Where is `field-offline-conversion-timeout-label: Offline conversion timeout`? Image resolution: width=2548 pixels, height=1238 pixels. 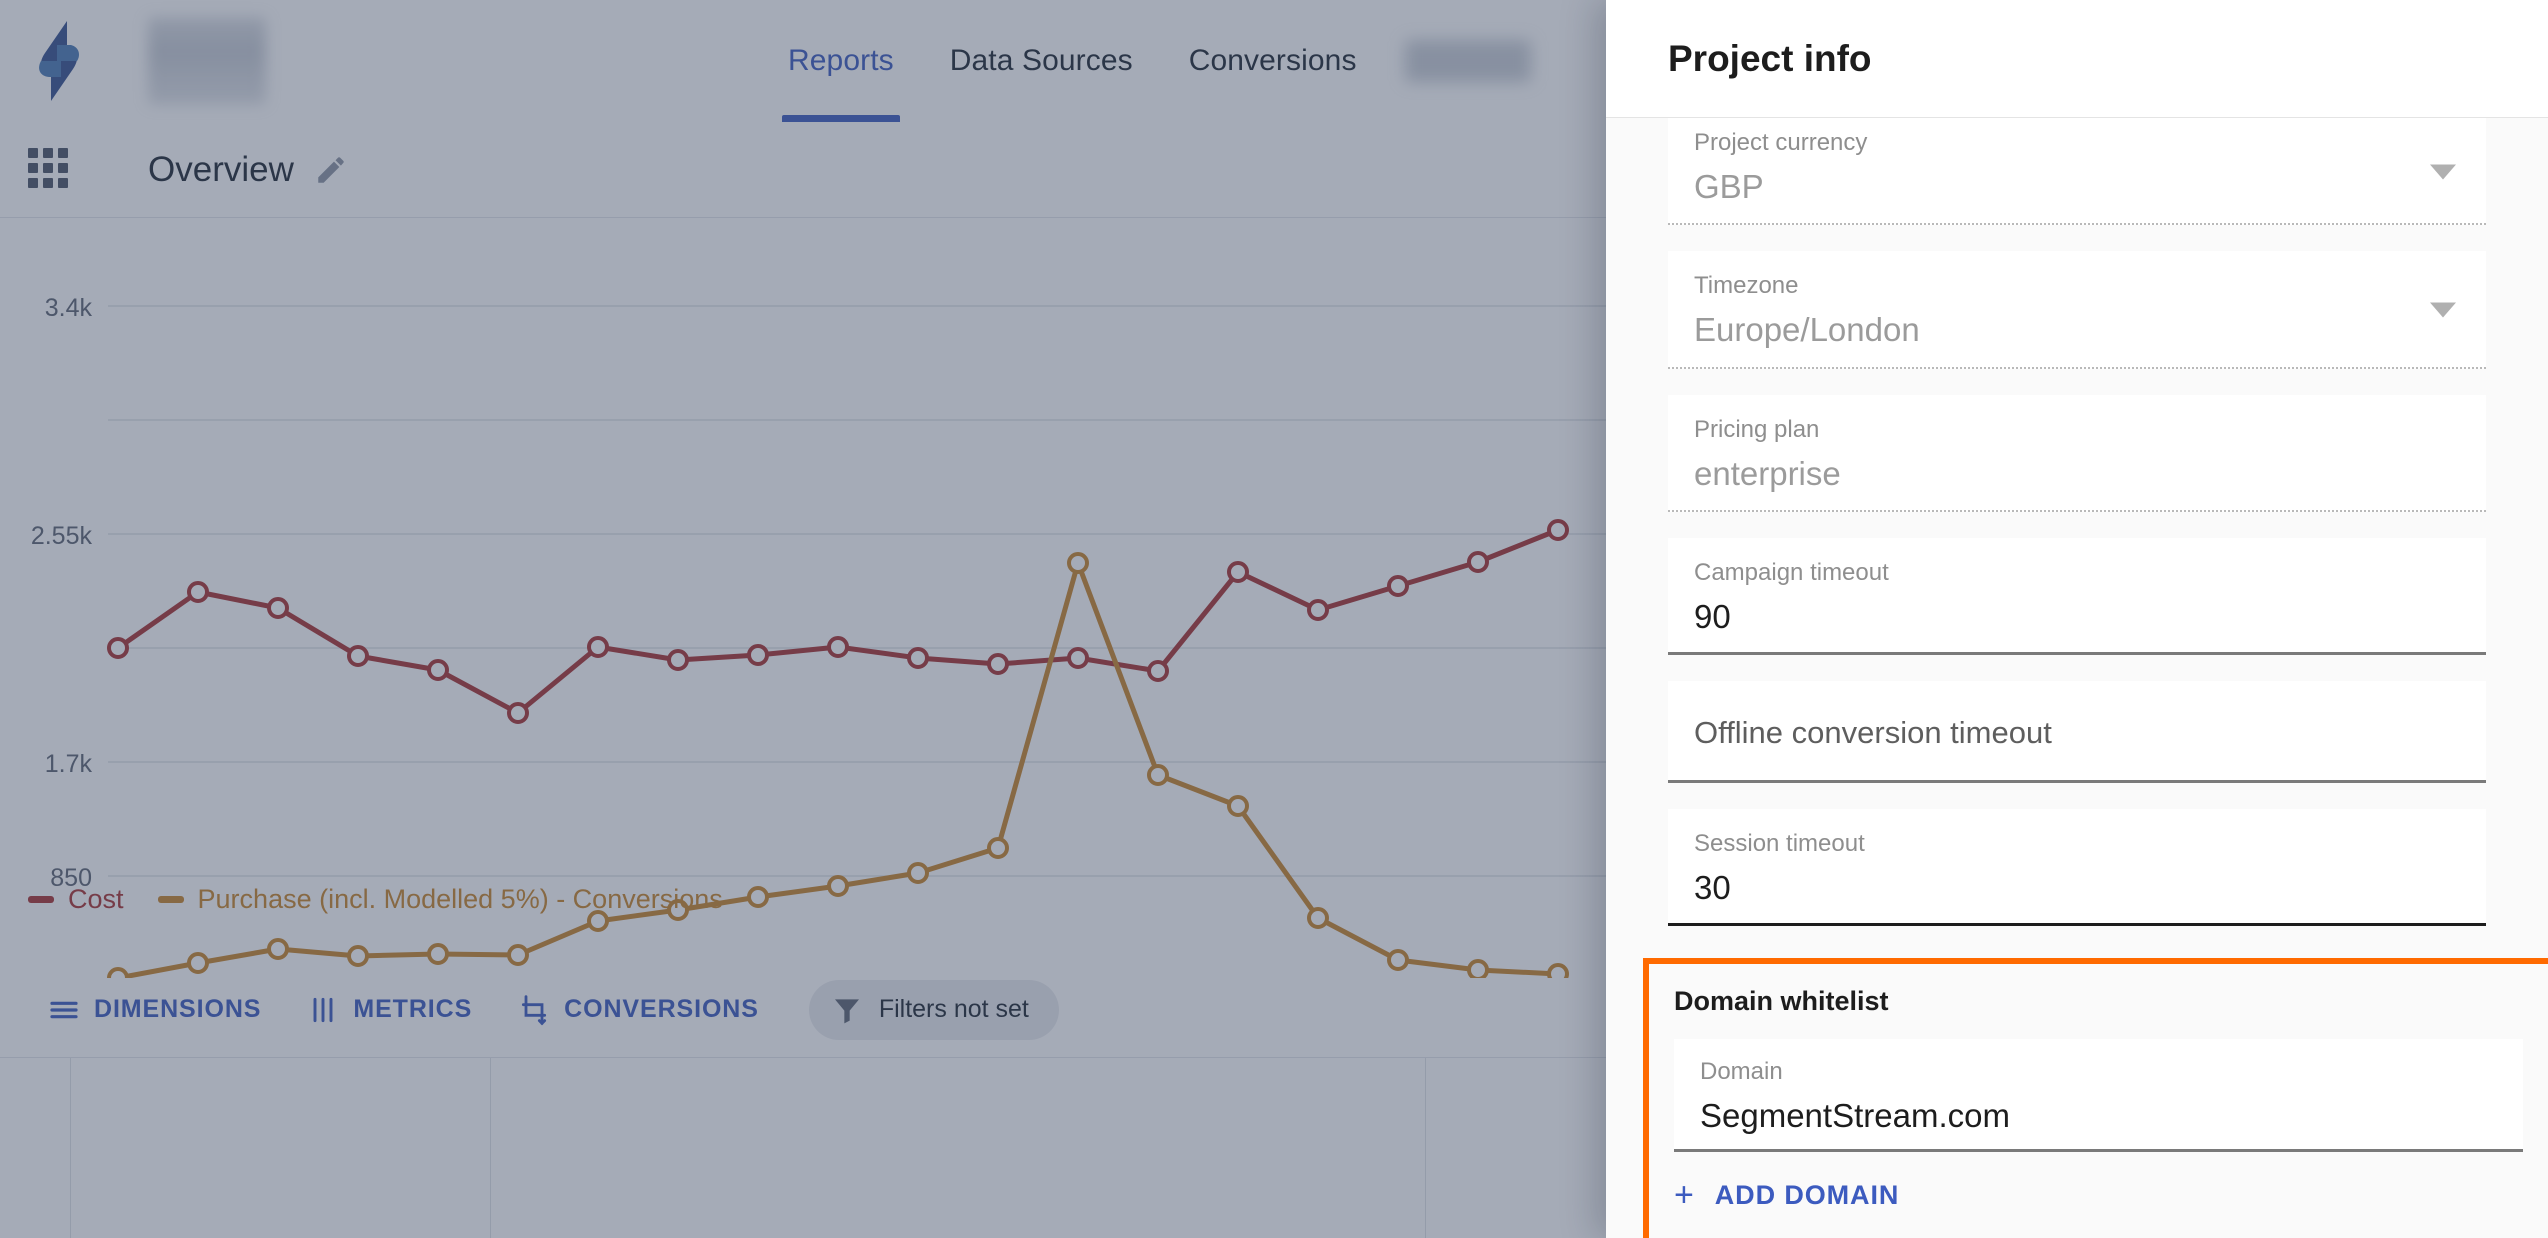 field-offline-conversion-timeout-label: Offline conversion timeout is located at coordinates (1873, 732).